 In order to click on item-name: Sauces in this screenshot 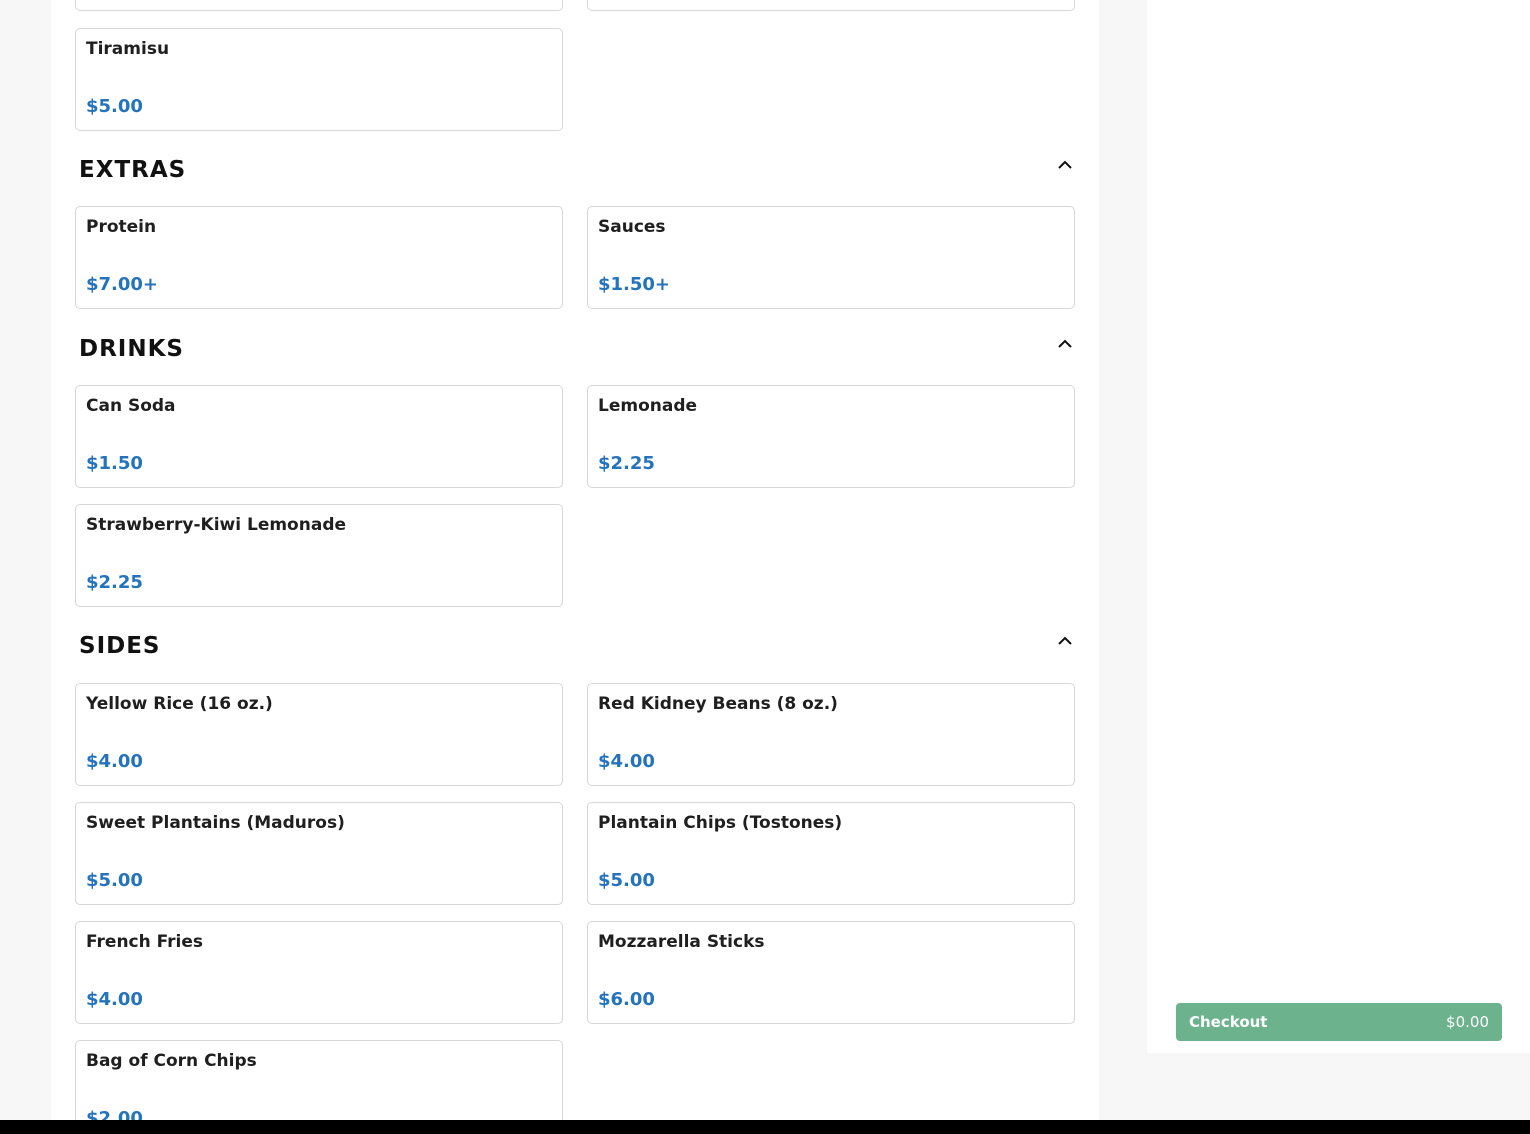, I will do `click(632, 227)`.